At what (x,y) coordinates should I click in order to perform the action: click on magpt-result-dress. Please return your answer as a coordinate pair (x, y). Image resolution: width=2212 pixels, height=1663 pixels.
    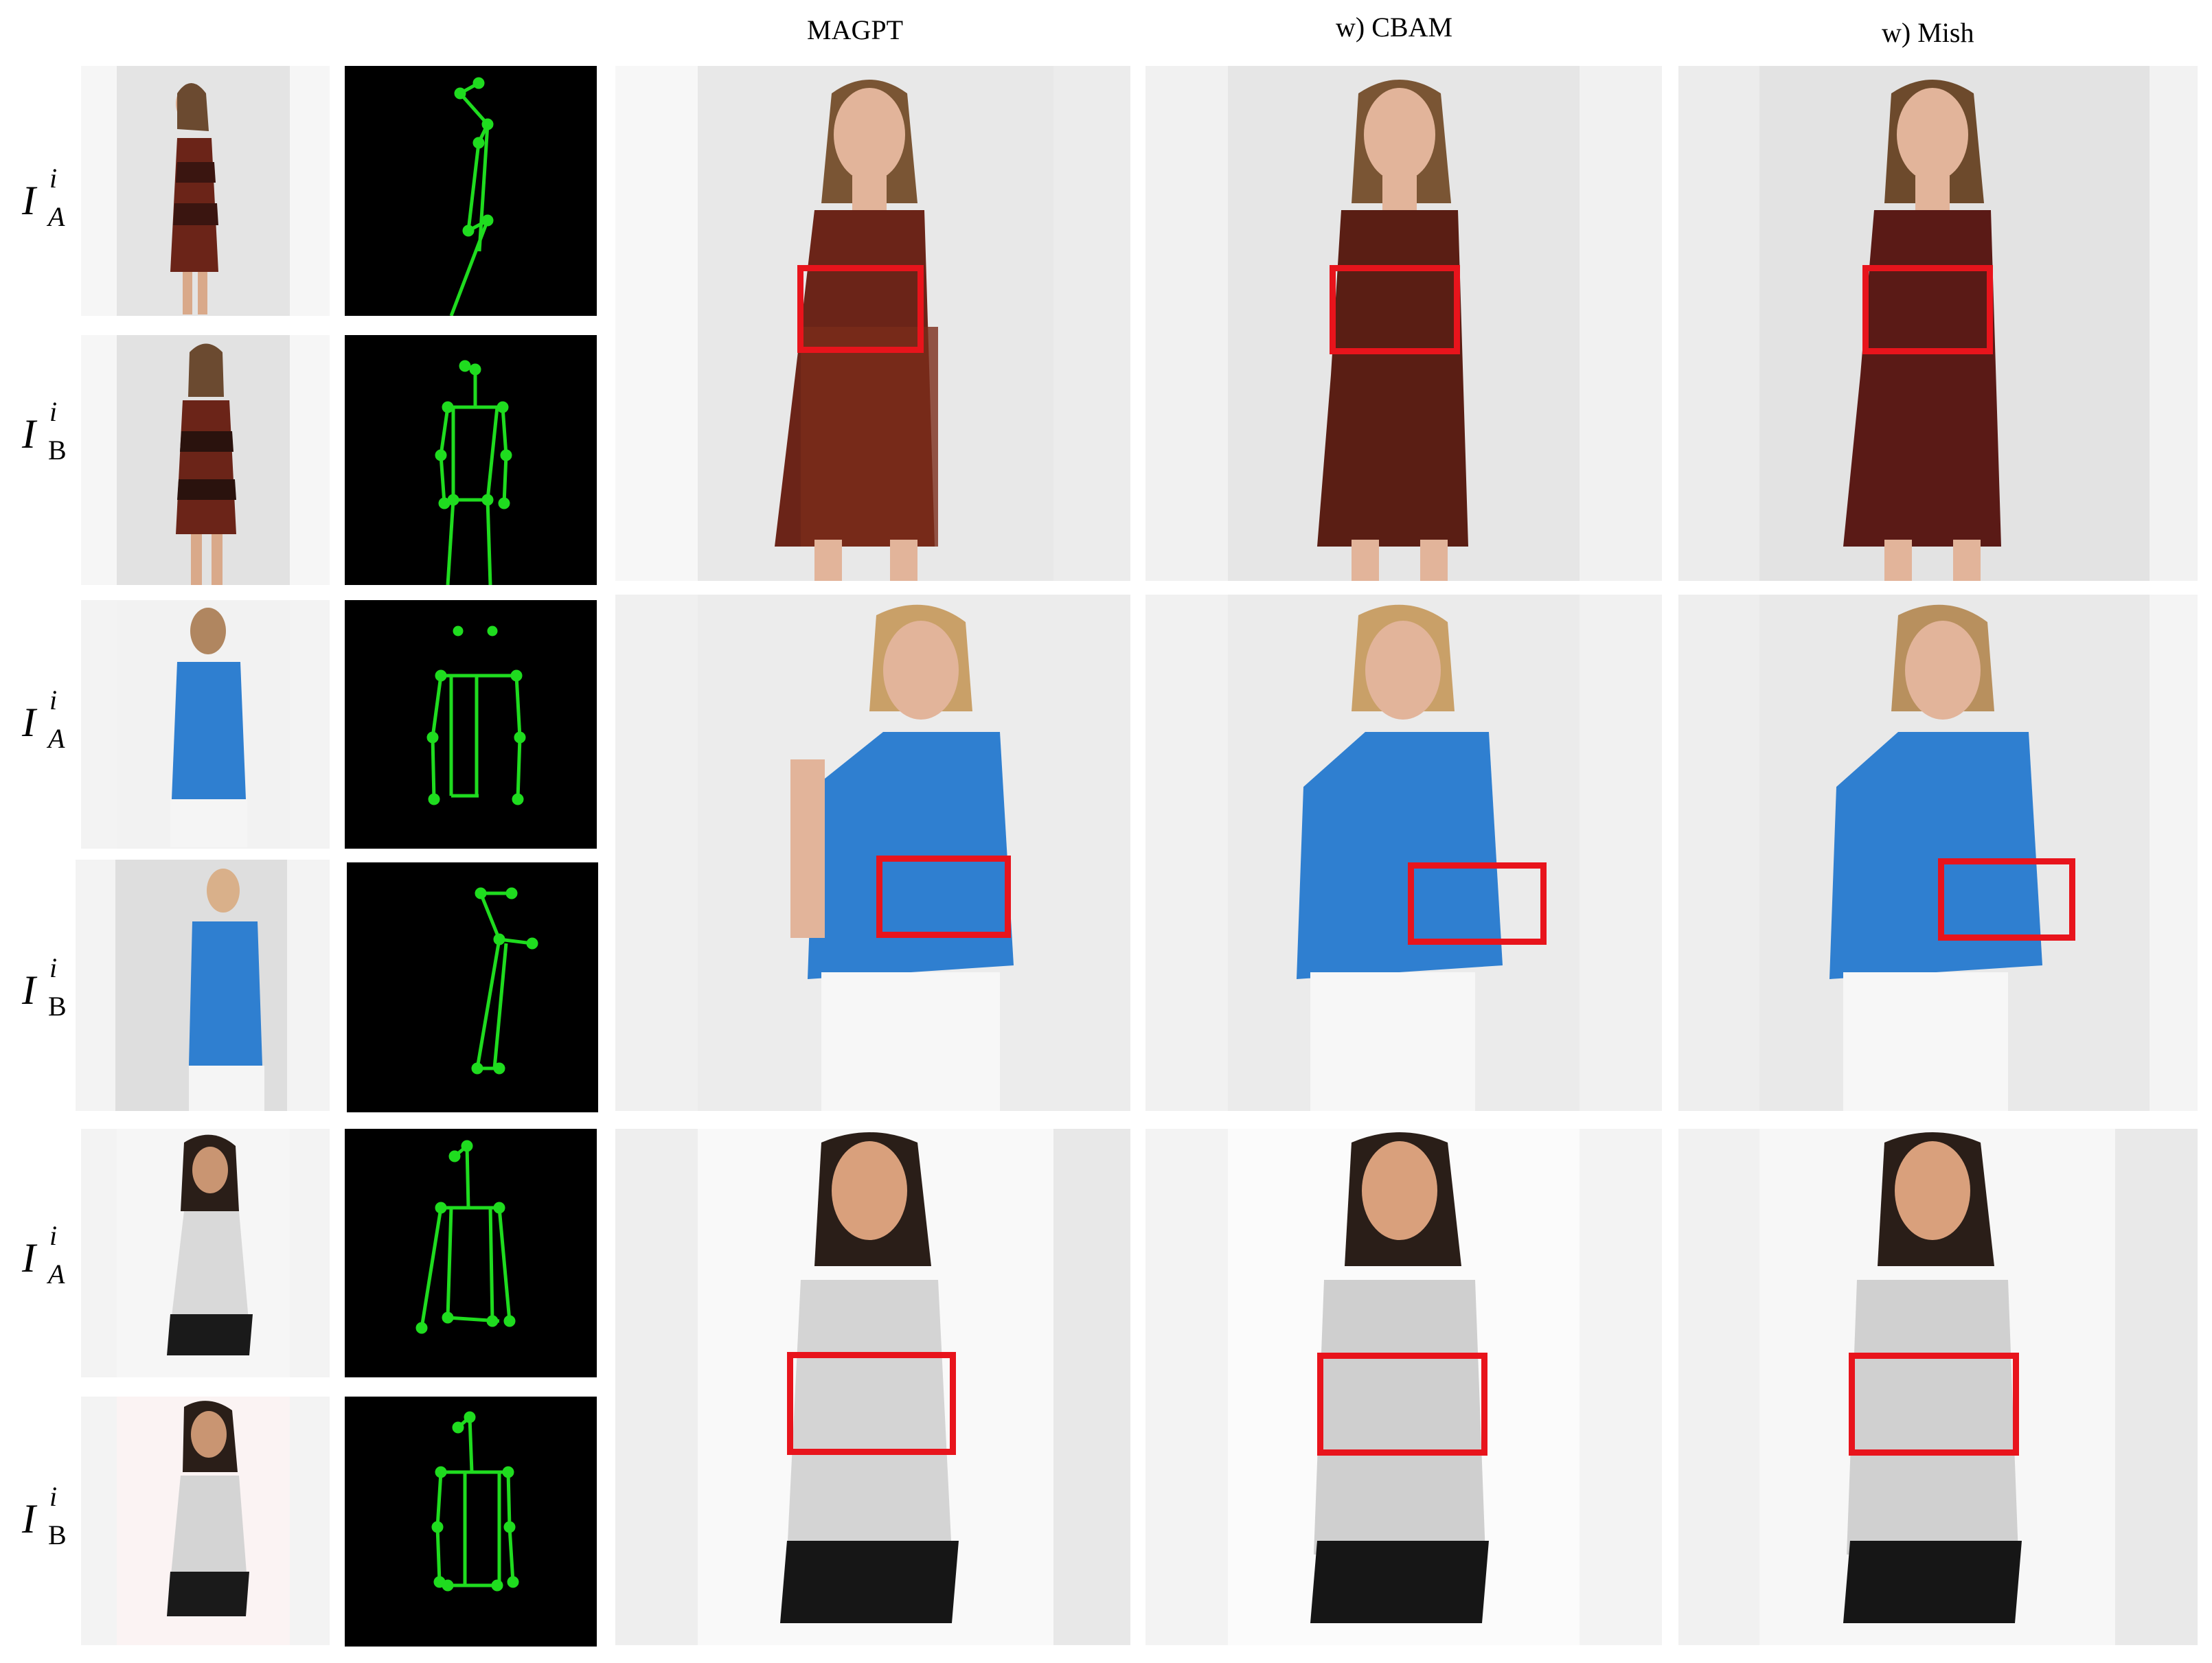
    Looking at the image, I should click on (872, 323).